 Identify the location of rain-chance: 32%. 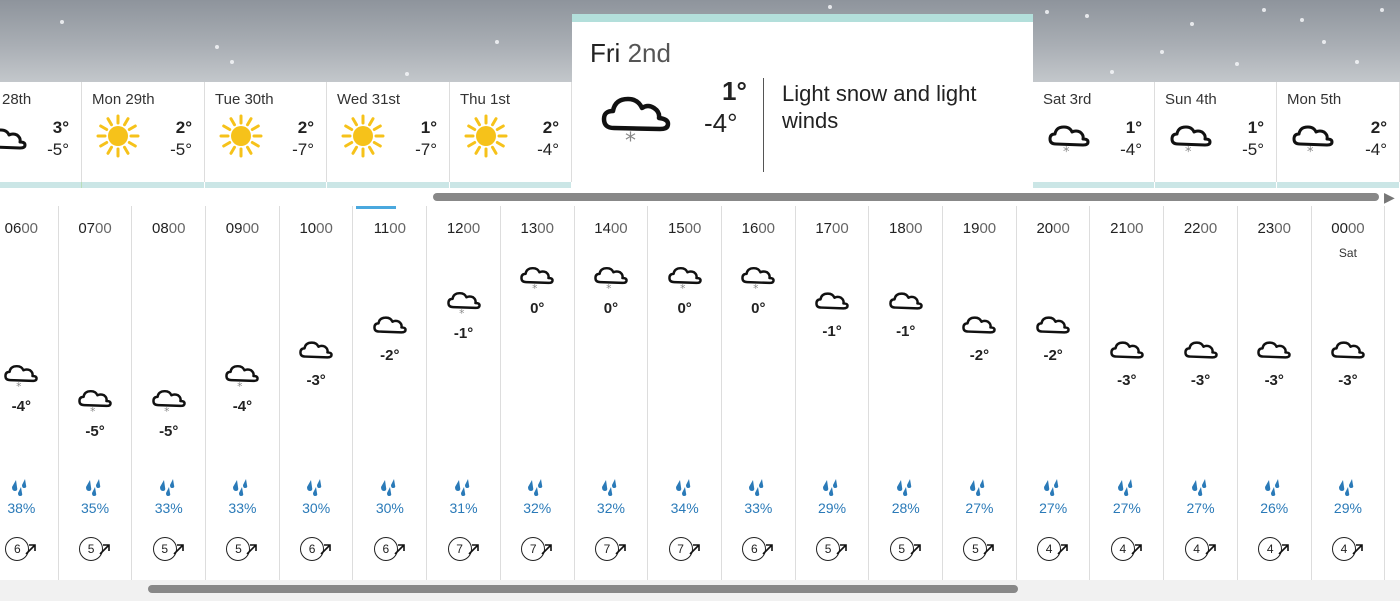
(537, 508).